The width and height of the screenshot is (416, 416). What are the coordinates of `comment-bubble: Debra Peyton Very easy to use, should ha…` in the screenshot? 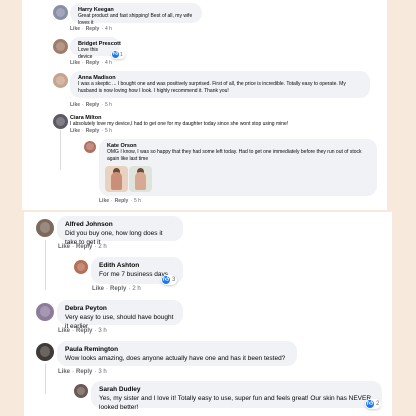 It's located at (120, 315).